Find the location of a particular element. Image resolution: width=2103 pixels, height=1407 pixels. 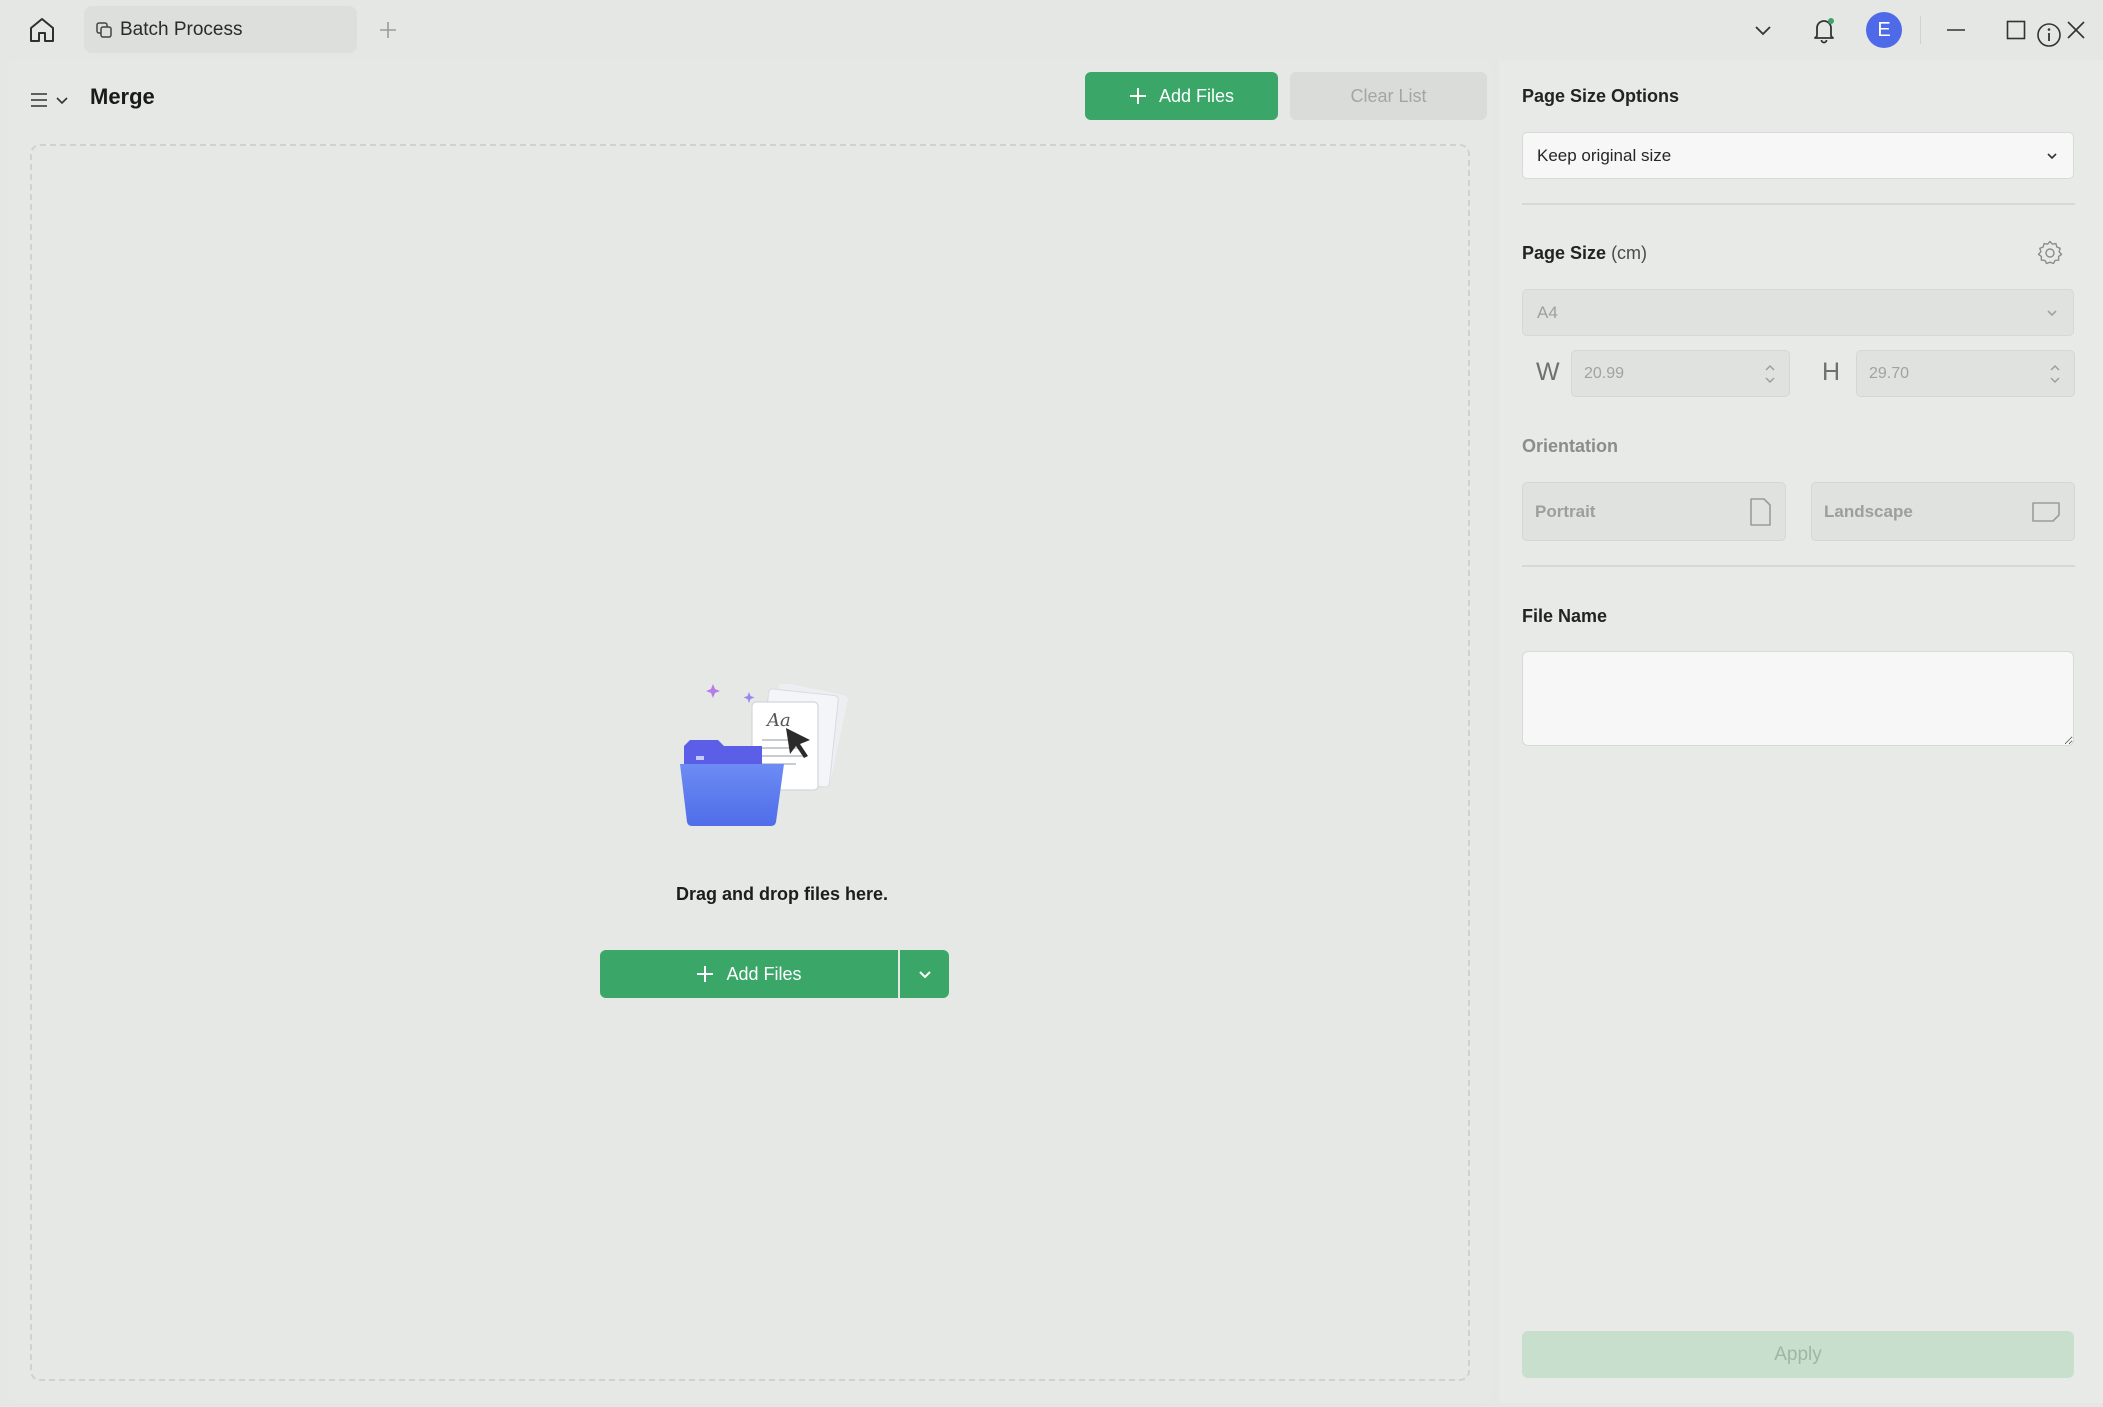

portrait-button: Portrait is located at coordinates (1654, 511).